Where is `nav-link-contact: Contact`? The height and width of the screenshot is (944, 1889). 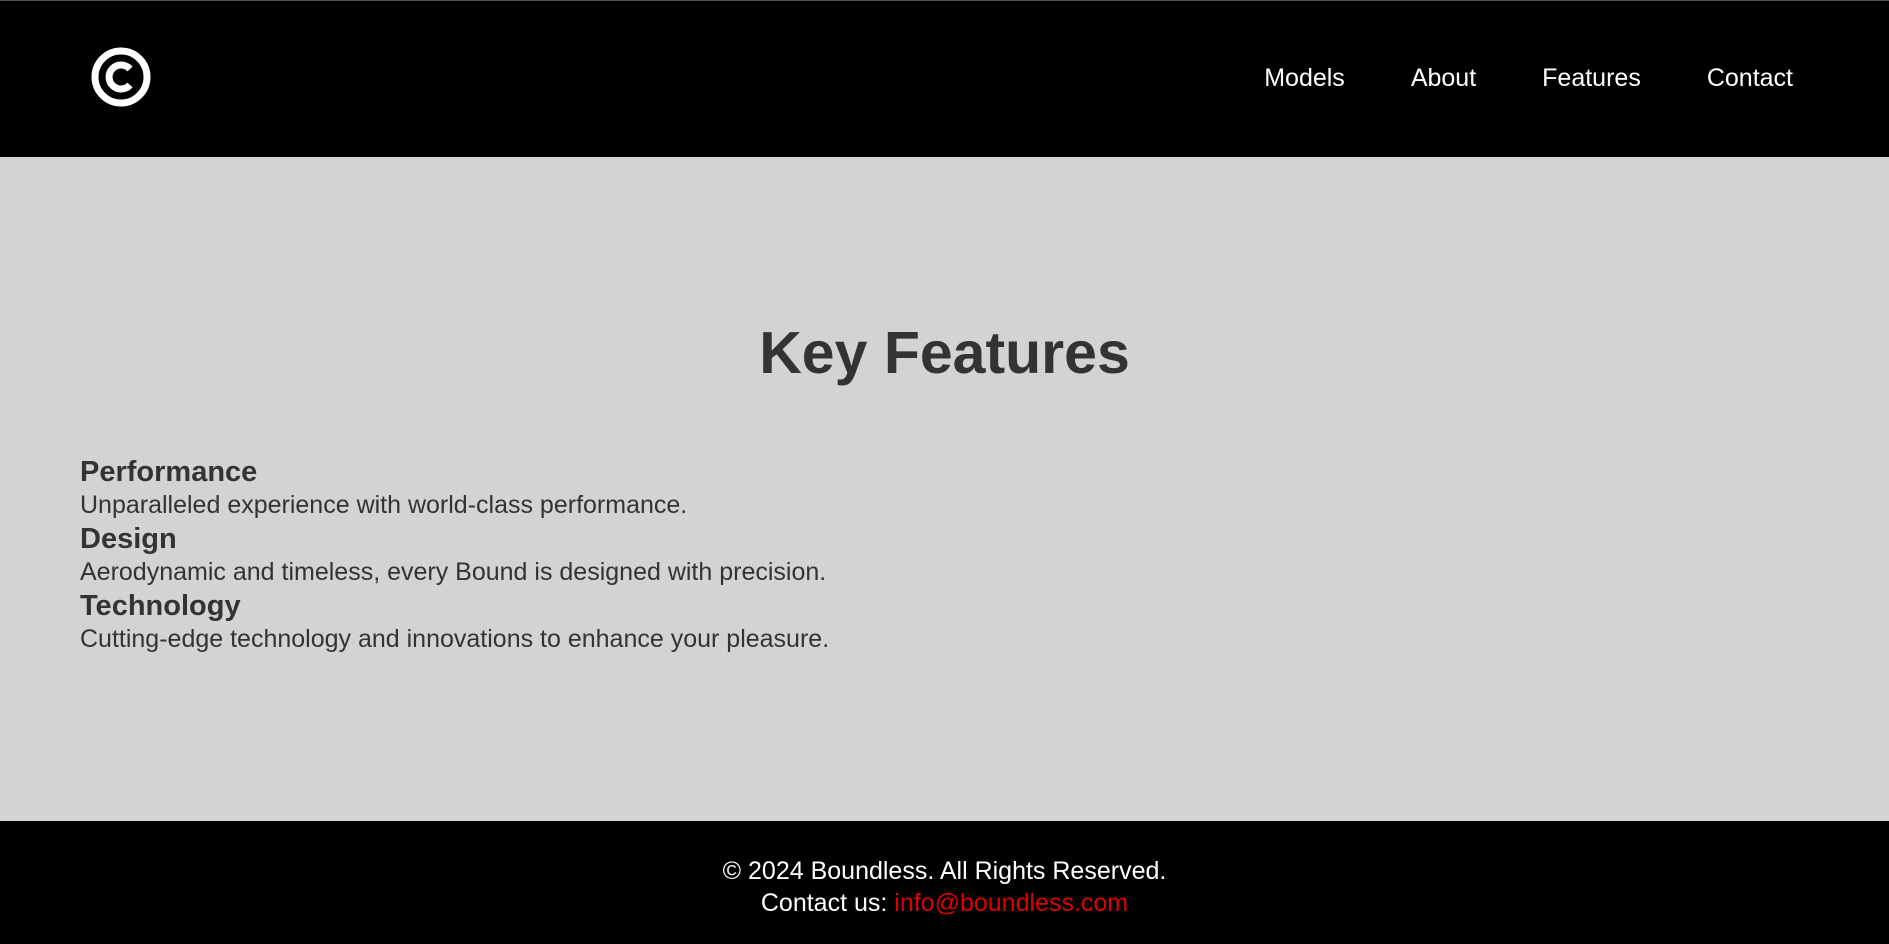 nav-link-contact: Contact is located at coordinates (1750, 78).